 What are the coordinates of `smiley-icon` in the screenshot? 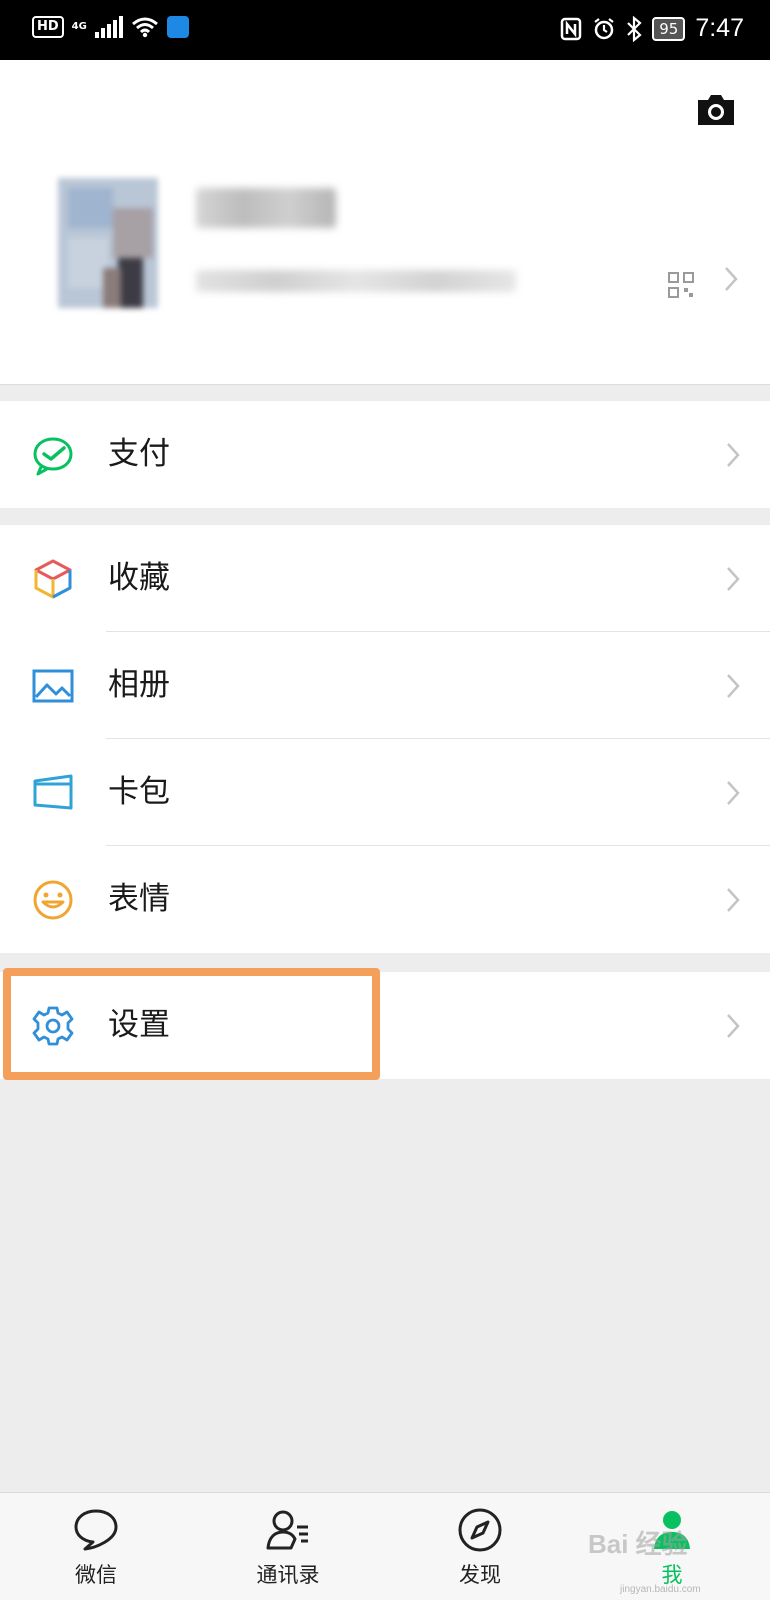 It's located at (53, 900).